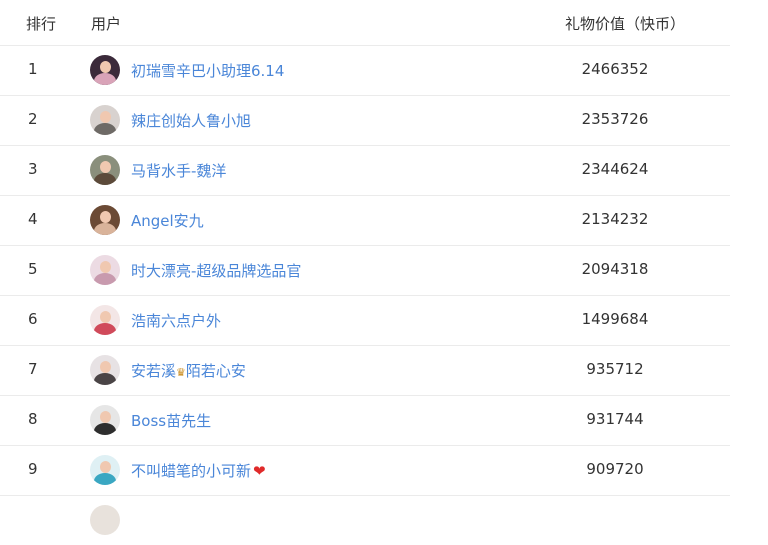  Describe the element at coordinates (365, 420) in the screenshot. I see `table-row: 8 Boss苗先生 931744` at that location.